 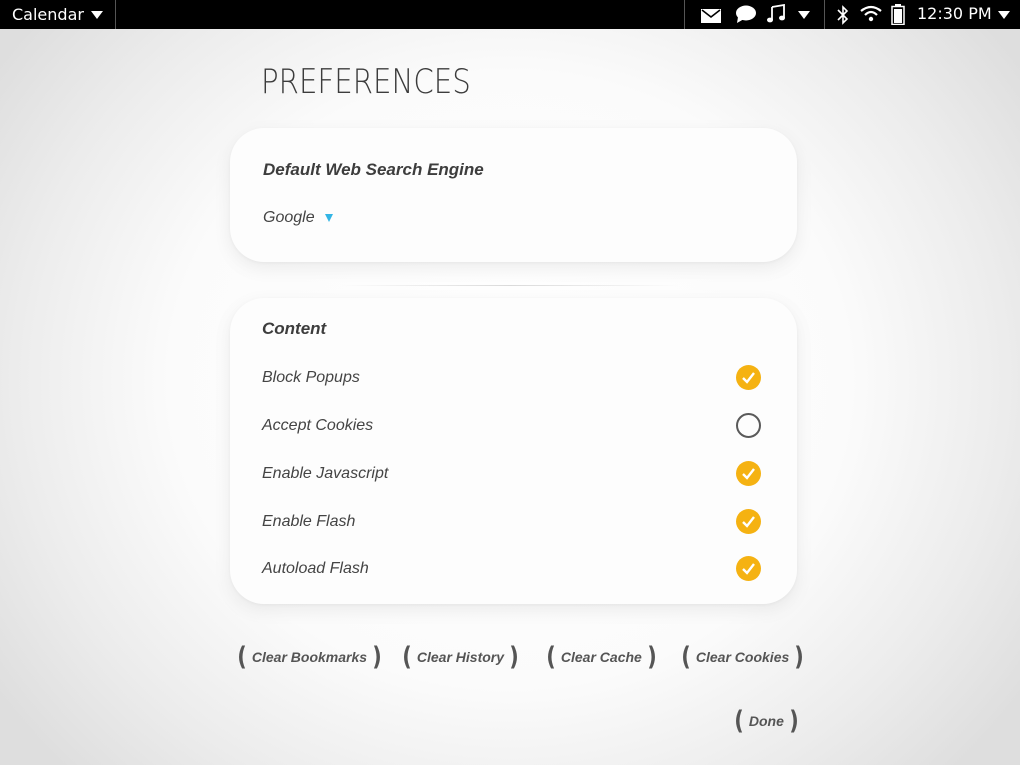 What do you see at coordinates (366, 82) in the screenshot?
I see `page-title: PREFERENCES` at bounding box center [366, 82].